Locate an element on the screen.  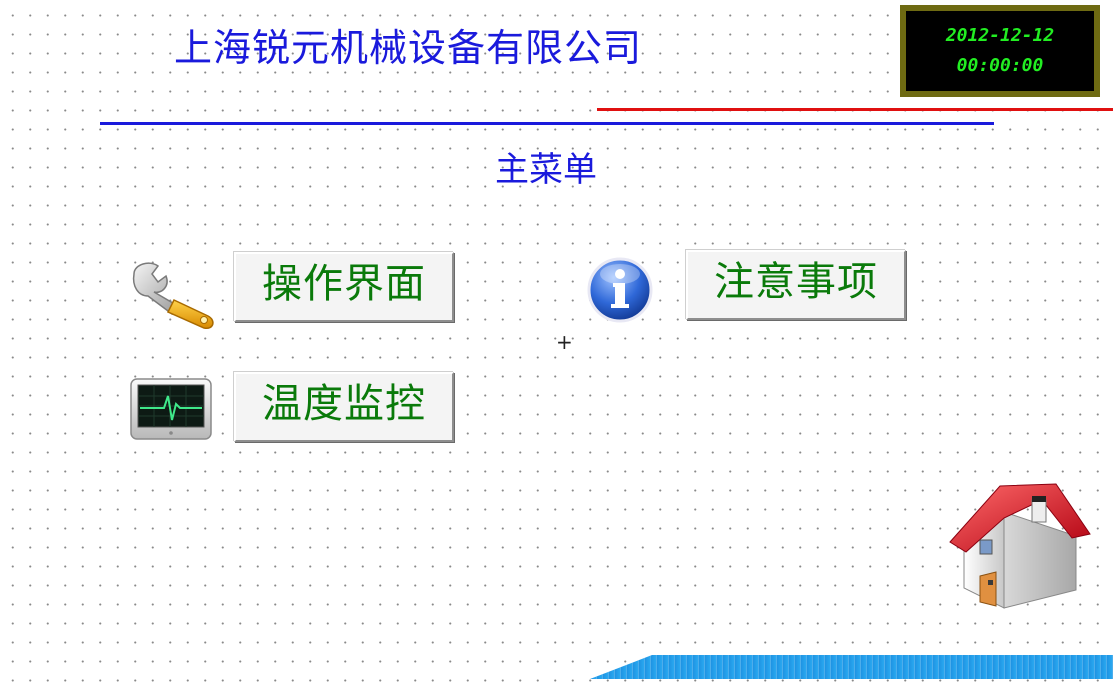
company-title: 上海锐元机械设备有限公司 is located at coordinates (408, 48).